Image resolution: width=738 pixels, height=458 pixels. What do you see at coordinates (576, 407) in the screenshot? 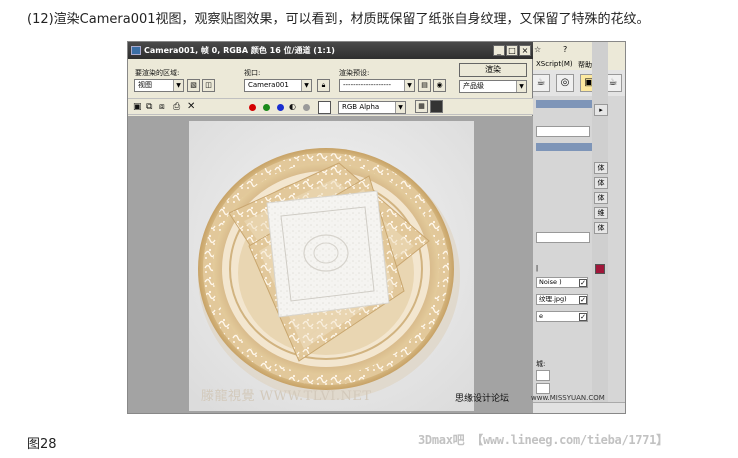
I see `bg-statusbar` at bounding box center [576, 407].